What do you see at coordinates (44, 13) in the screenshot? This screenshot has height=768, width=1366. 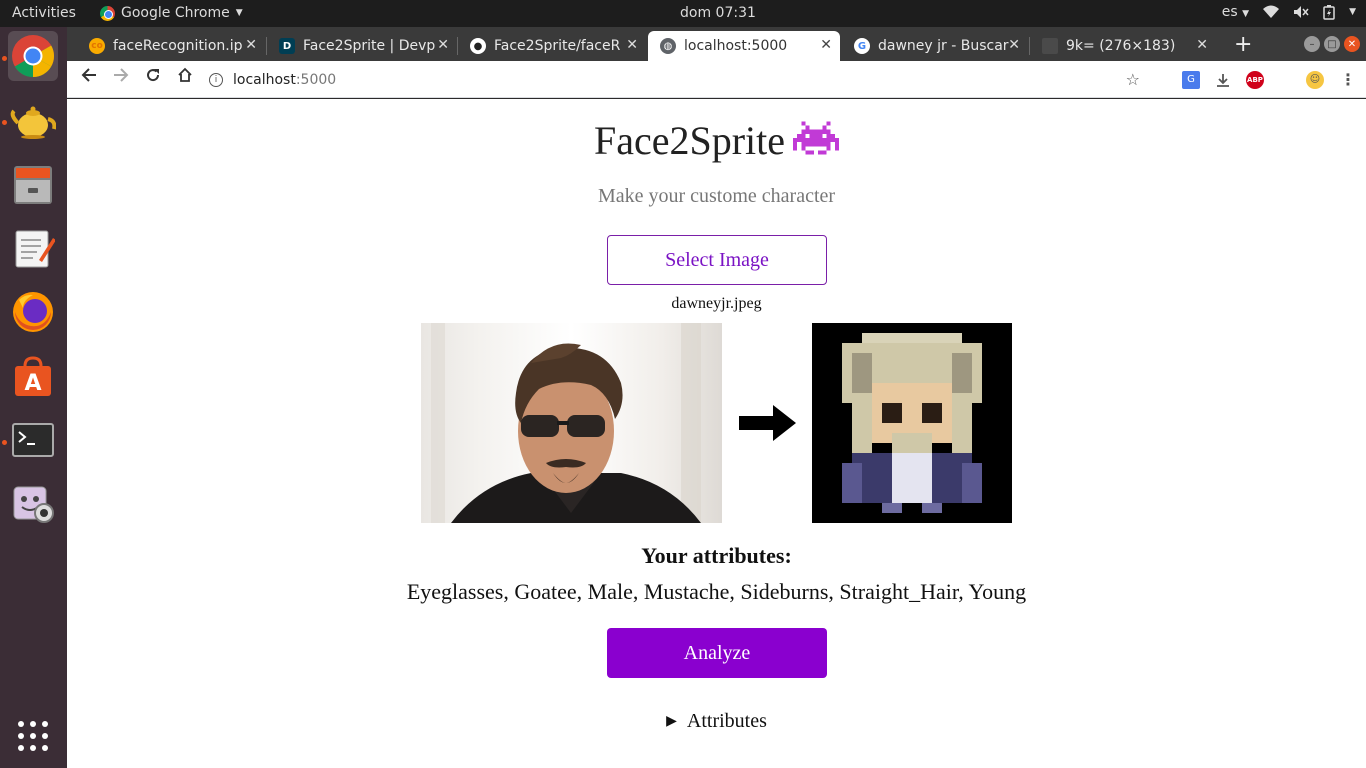 I see `activities-button: Activities` at bounding box center [44, 13].